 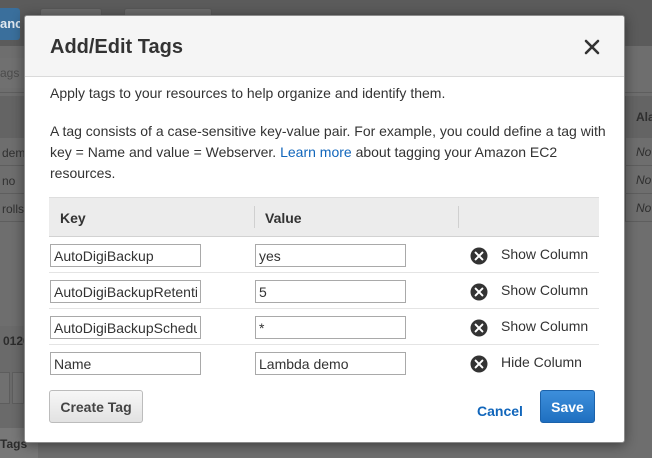 I want to click on tag-row: Hide Column, so click(x=324, y=363).